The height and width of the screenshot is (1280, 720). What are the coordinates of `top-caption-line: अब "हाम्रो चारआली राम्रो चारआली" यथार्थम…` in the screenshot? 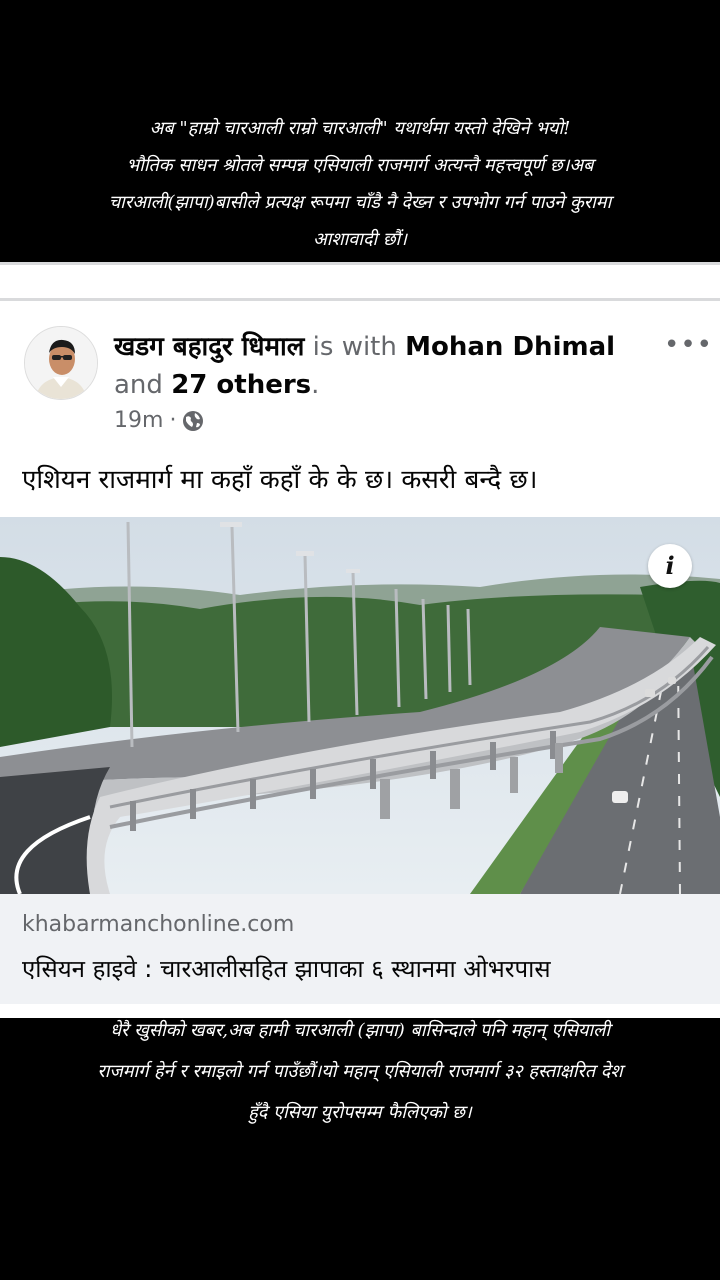 It's located at (360, 128).